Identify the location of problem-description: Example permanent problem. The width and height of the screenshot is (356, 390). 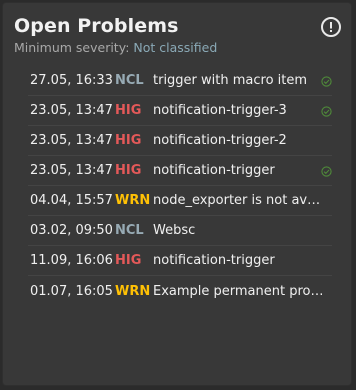
(239, 291).